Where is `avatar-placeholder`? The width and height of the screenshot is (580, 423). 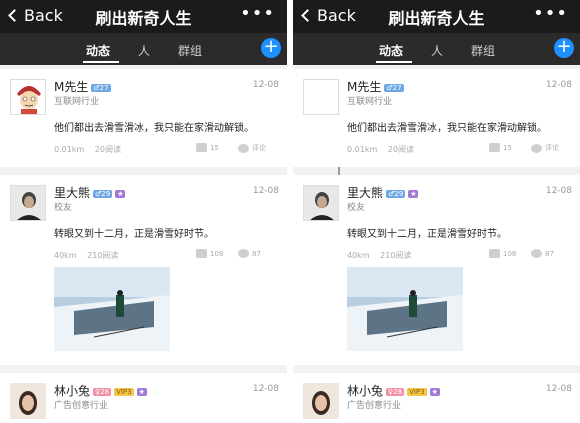
avatar-placeholder is located at coordinates (321, 97).